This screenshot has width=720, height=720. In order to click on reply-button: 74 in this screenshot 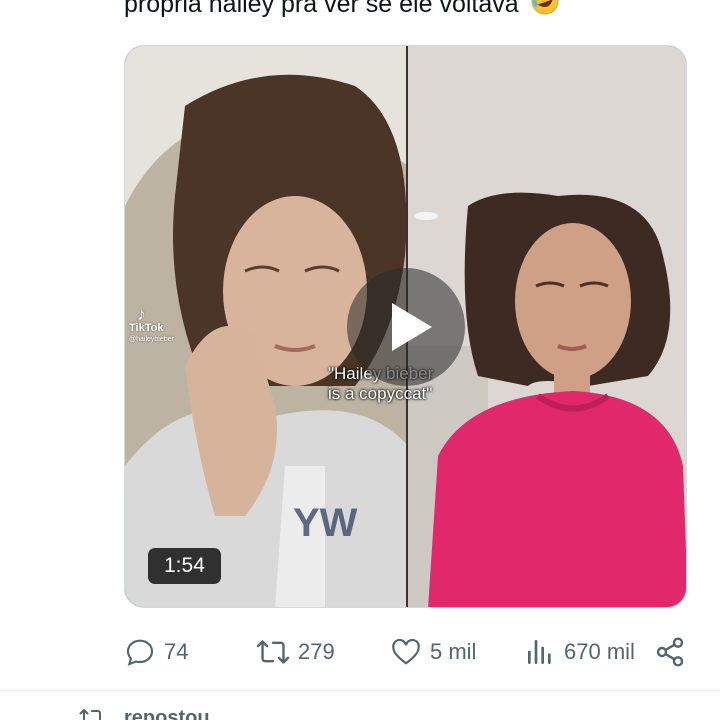, I will do `click(156, 652)`.